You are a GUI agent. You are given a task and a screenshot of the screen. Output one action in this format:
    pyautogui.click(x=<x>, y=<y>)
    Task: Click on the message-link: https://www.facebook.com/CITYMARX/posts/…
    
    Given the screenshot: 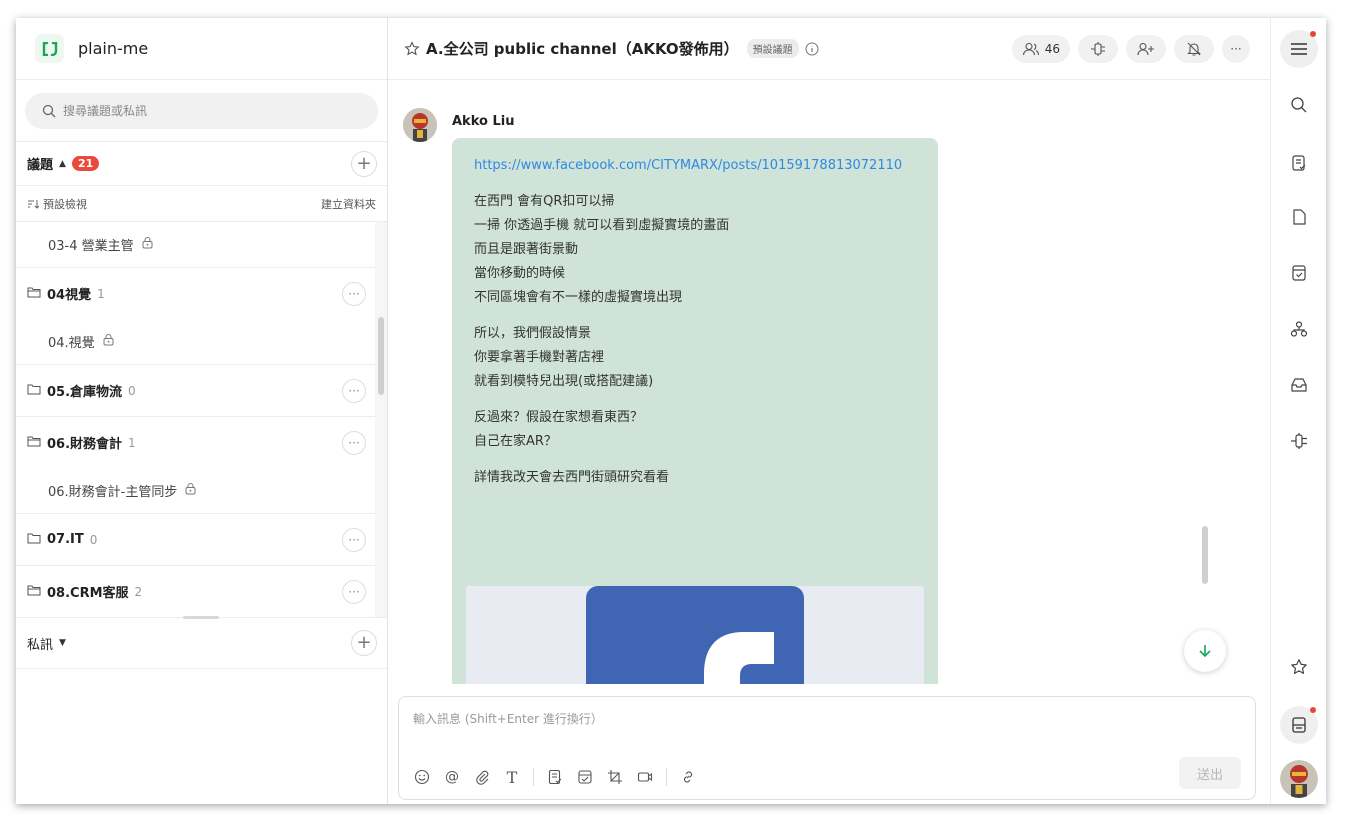 What is the action you would take?
    pyautogui.click(x=695, y=166)
    